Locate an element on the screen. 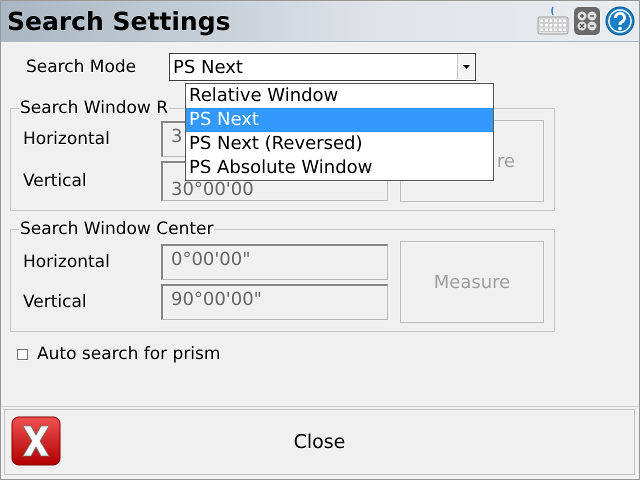  calculator-icon is located at coordinates (587, 21).